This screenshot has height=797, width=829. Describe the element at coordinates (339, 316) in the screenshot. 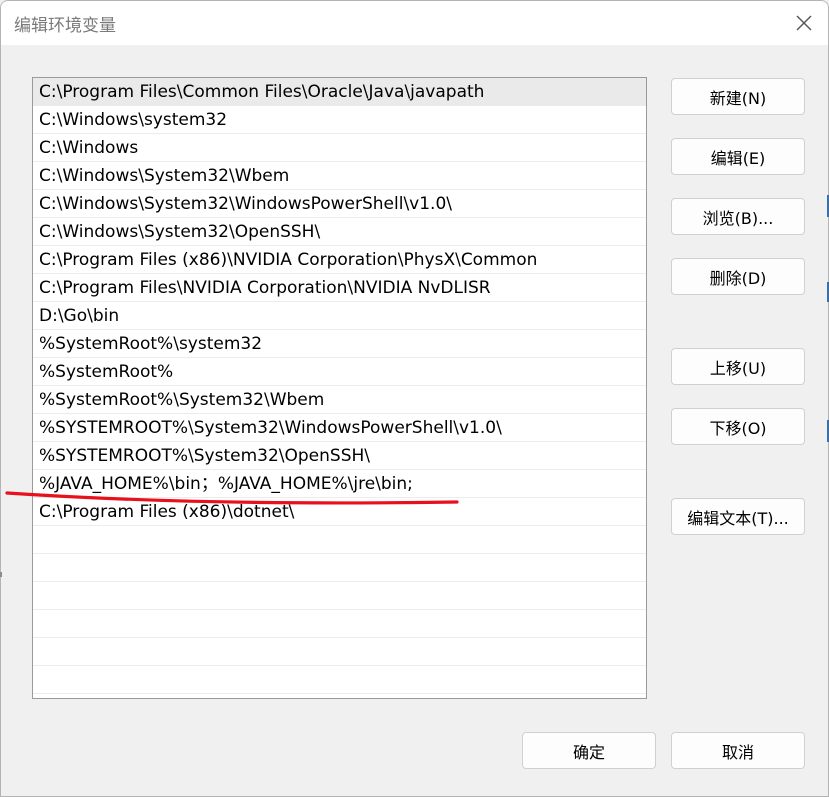

I see `path-list-item: D:\Go\bin` at that location.